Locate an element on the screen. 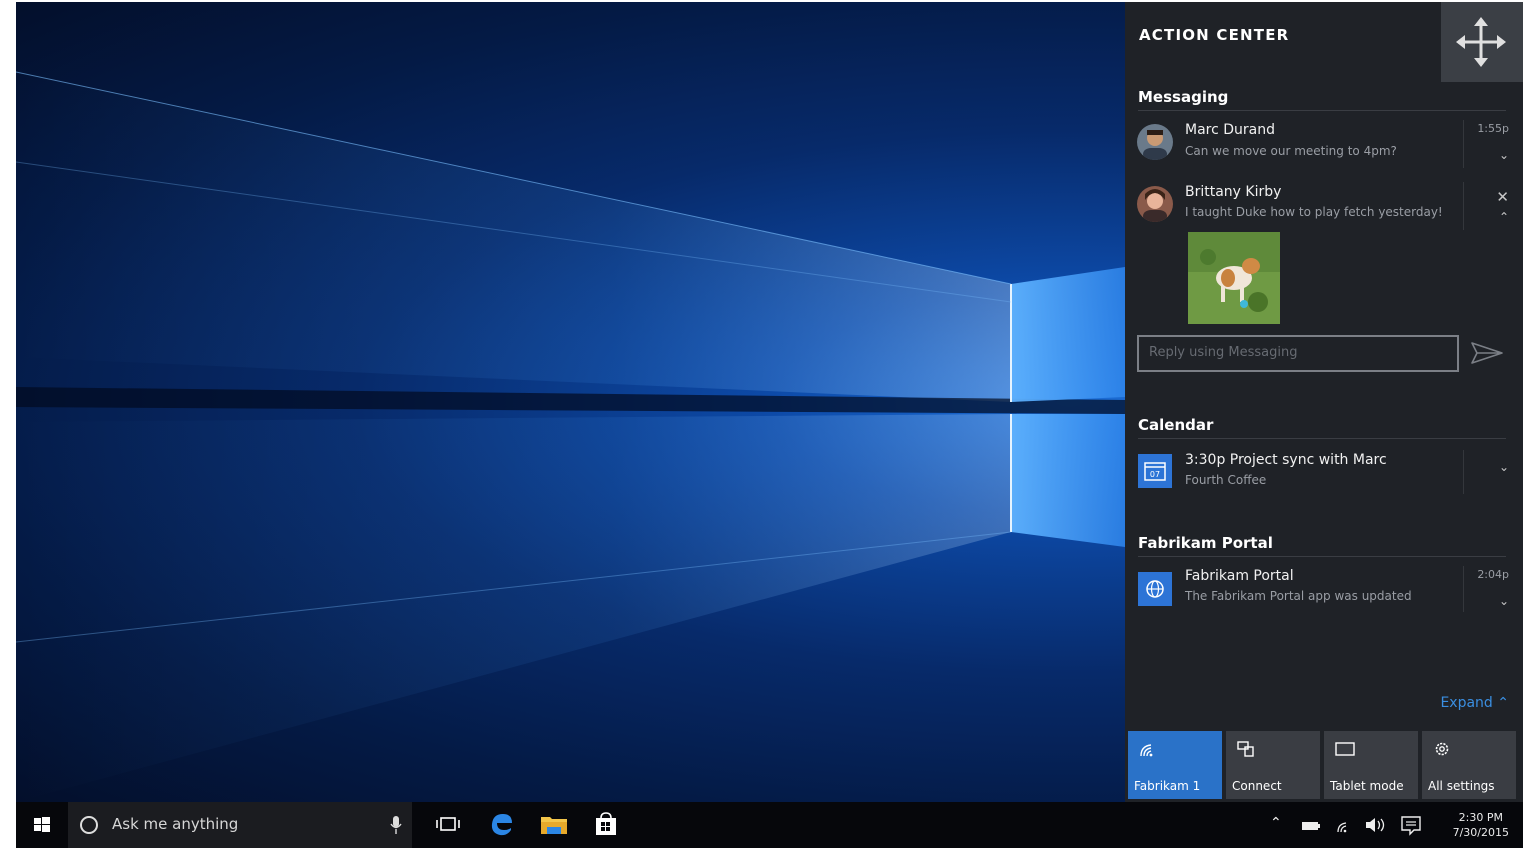  store-button is located at coordinates (606, 825).